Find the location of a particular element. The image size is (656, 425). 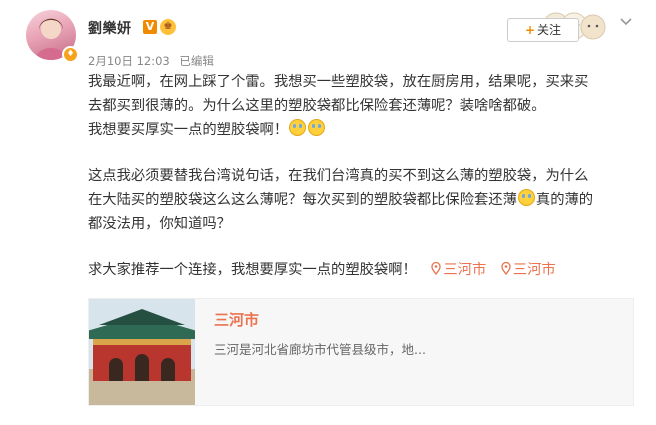

follow-label: 关注 is located at coordinates (549, 30).